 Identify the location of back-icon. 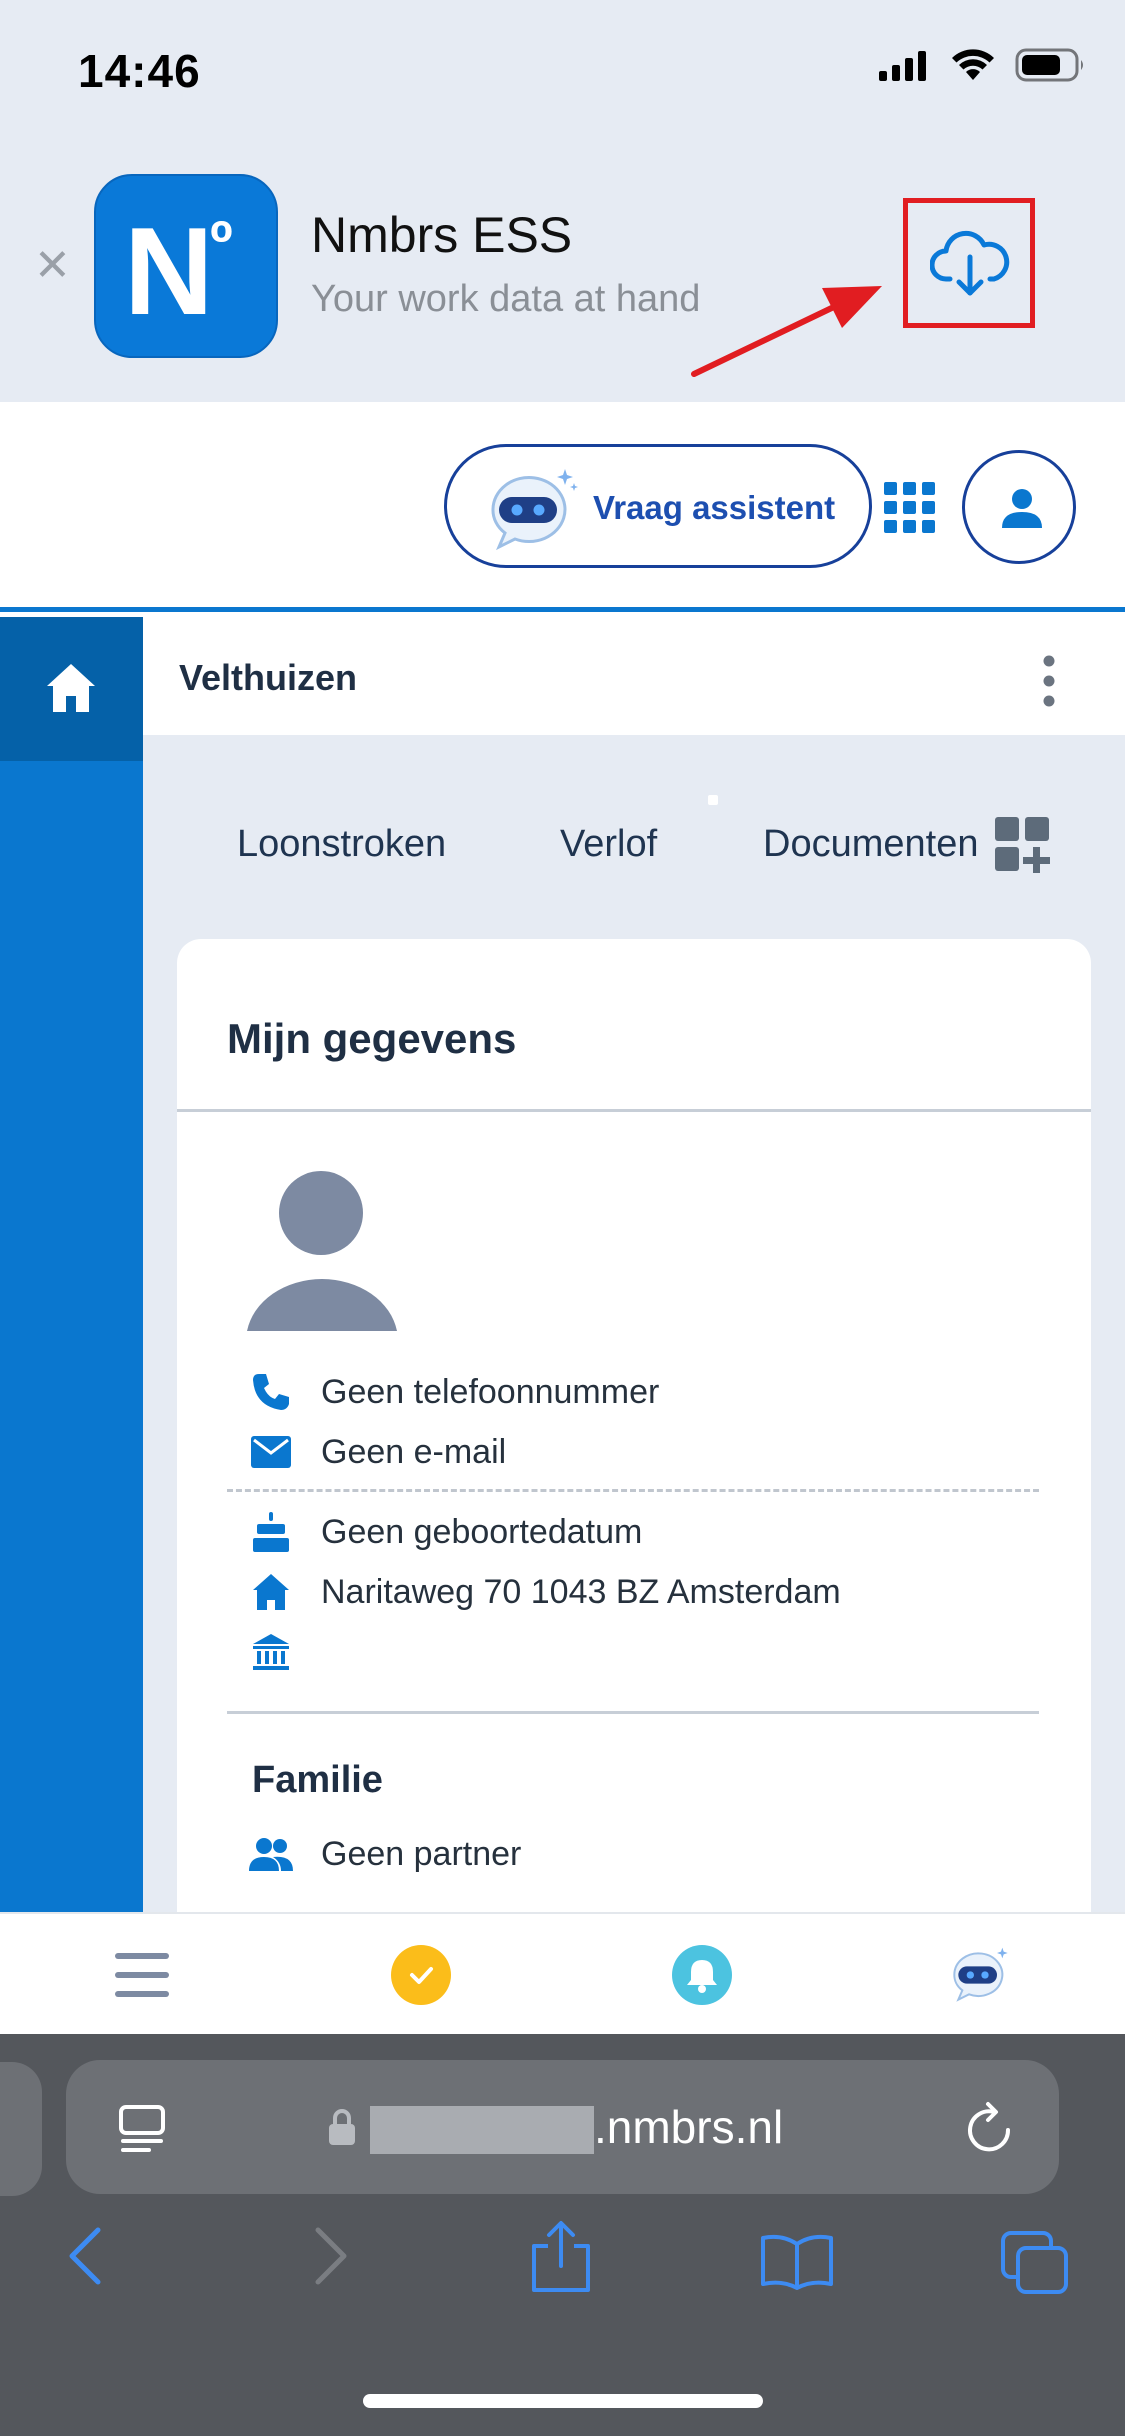
(86, 2256).